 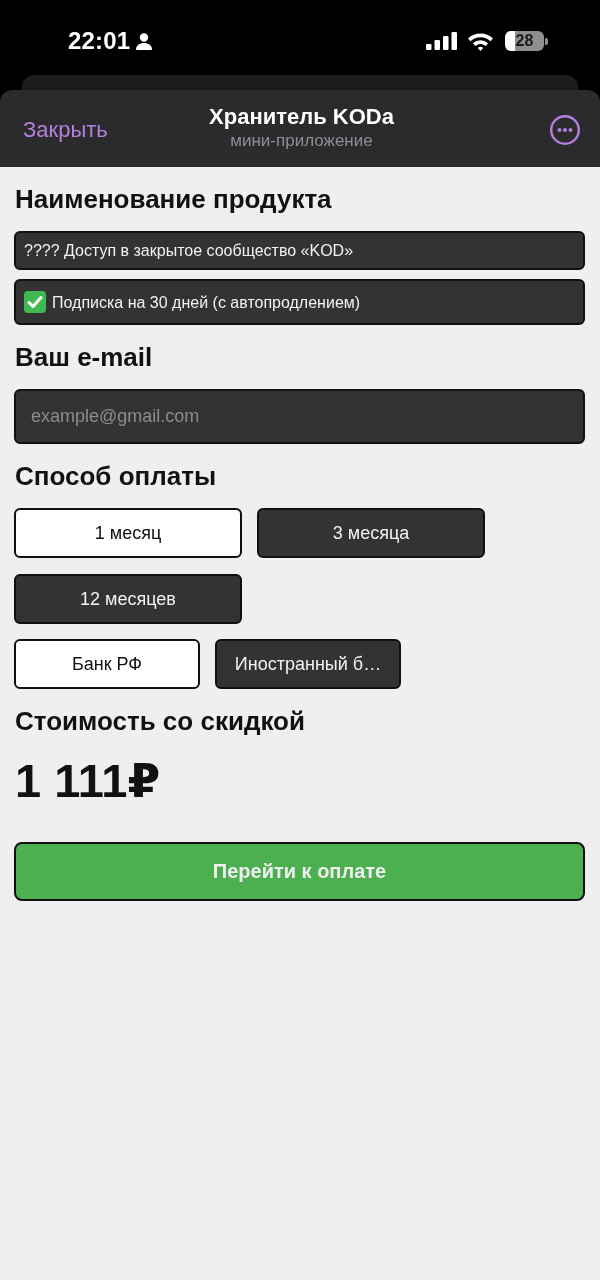 What do you see at coordinates (144, 41) in the screenshot?
I see `person-icon` at bounding box center [144, 41].